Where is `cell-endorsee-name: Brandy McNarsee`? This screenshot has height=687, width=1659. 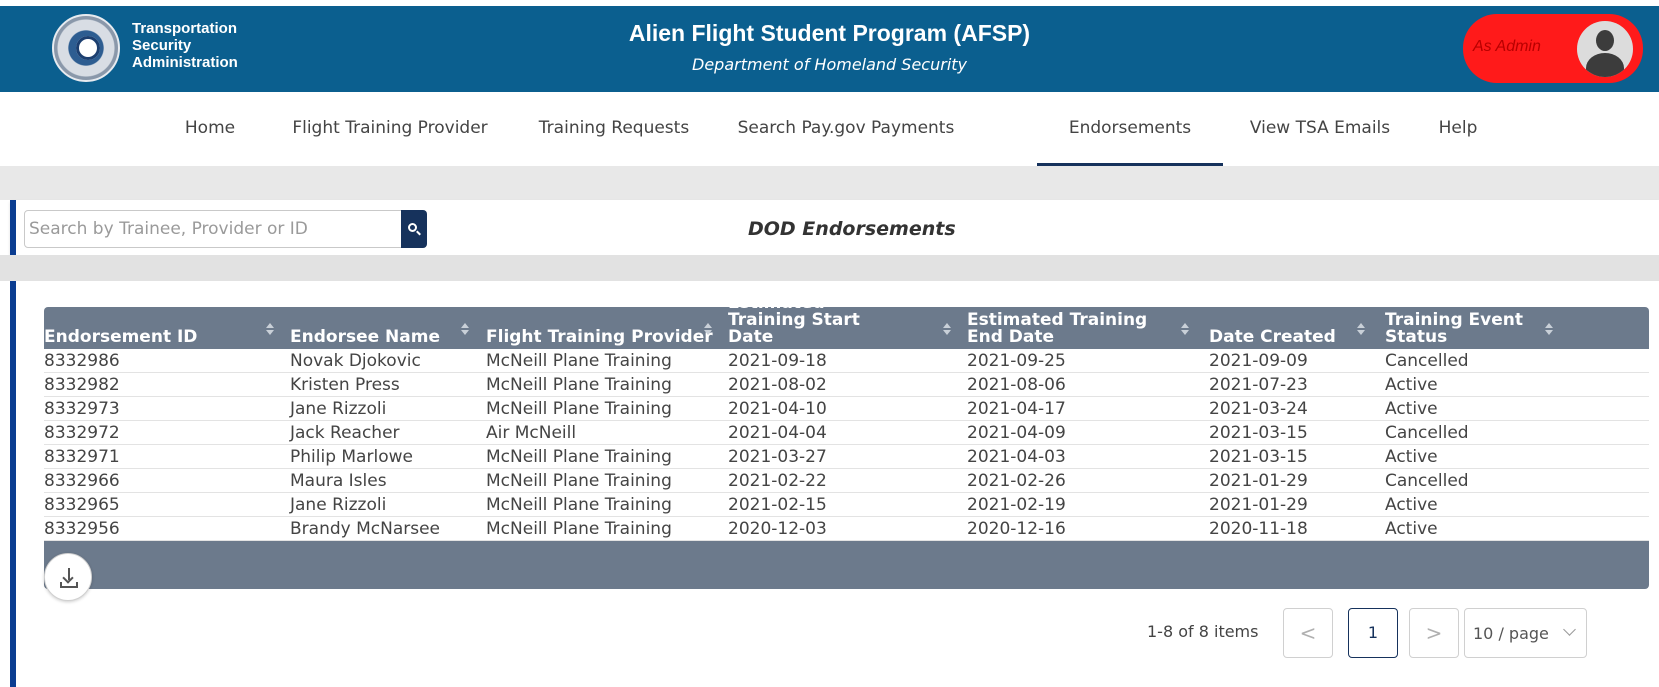 cell-endorsee-name: Brandy McNarsee is located at coordinates (365, 529).